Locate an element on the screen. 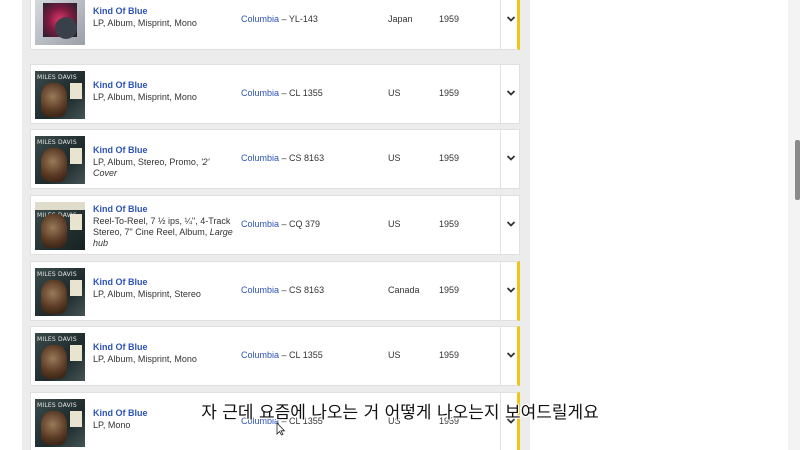  release-format: LP, Album, Misprint, Stereo is located at coordinates (164, 294).